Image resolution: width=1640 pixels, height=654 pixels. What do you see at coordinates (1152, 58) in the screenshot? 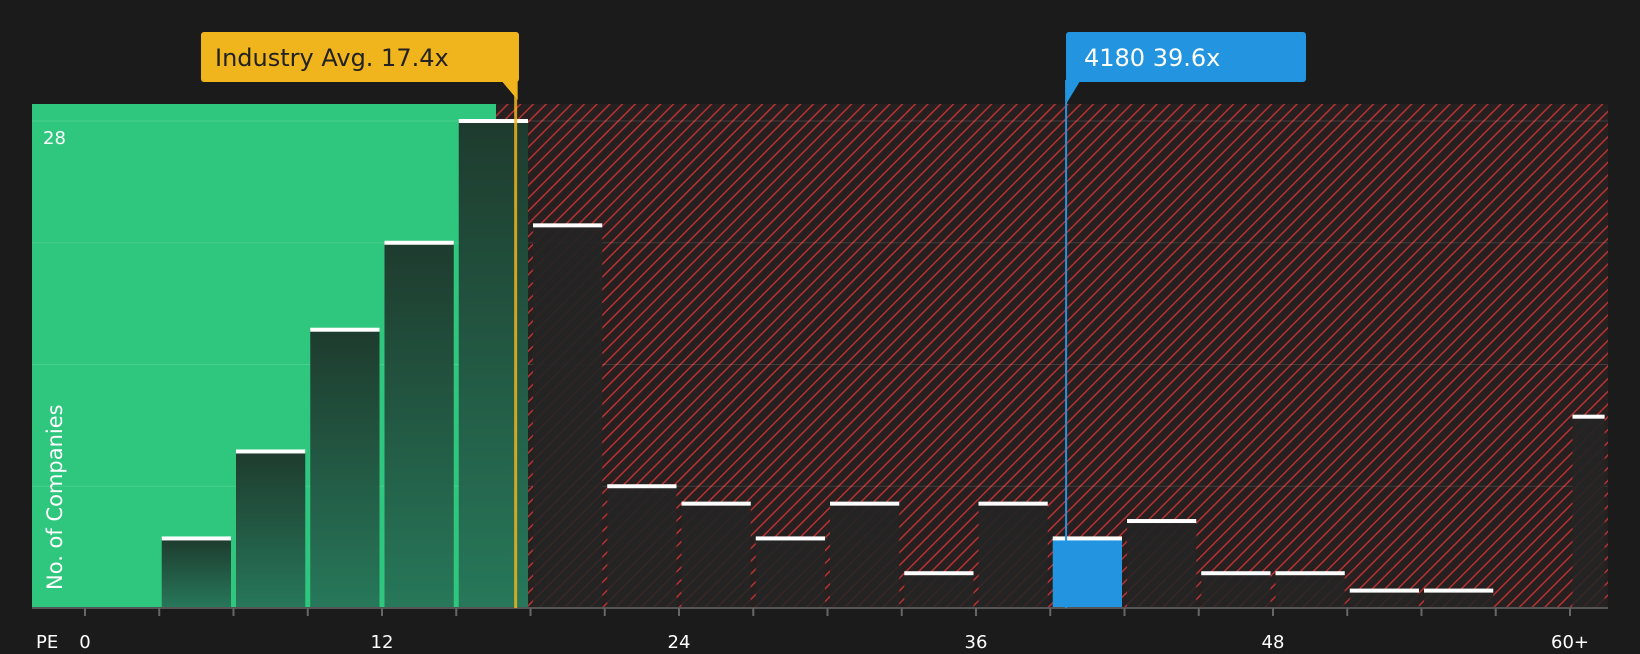
I see `company-pe-label: 4180 39.6x` at bounding box center [1152, 58].